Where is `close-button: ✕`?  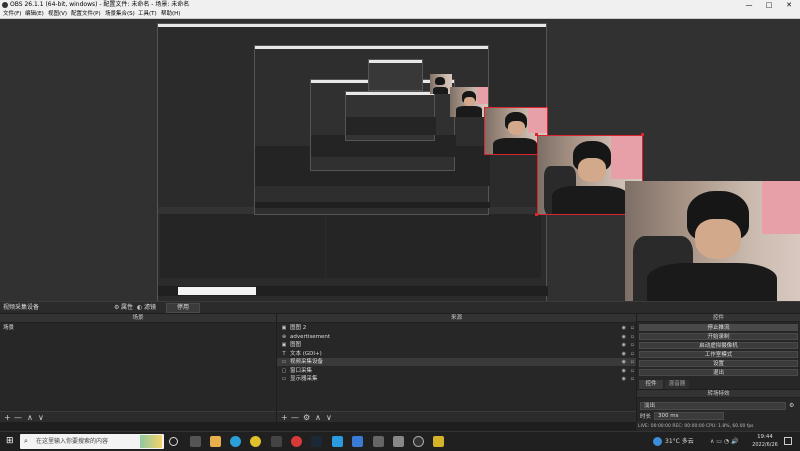 close-button: ✕ is located at coordinates (789, 5).